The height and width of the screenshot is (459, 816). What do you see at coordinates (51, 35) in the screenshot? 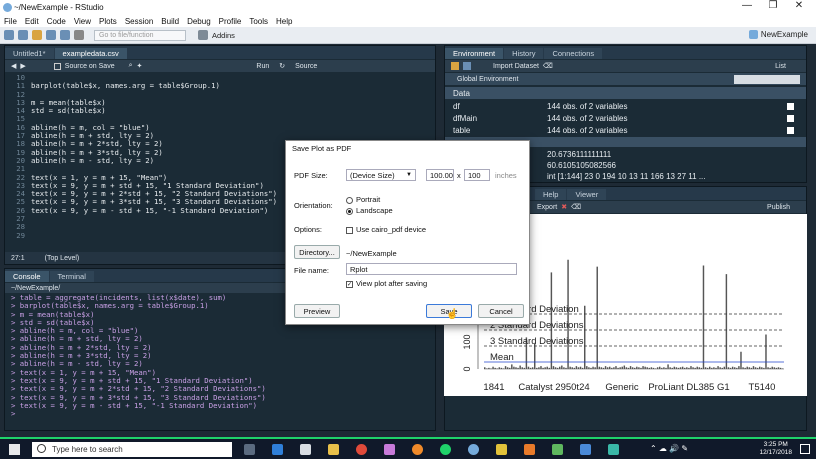
I see `save-icon` at bounding box center [51, 35].